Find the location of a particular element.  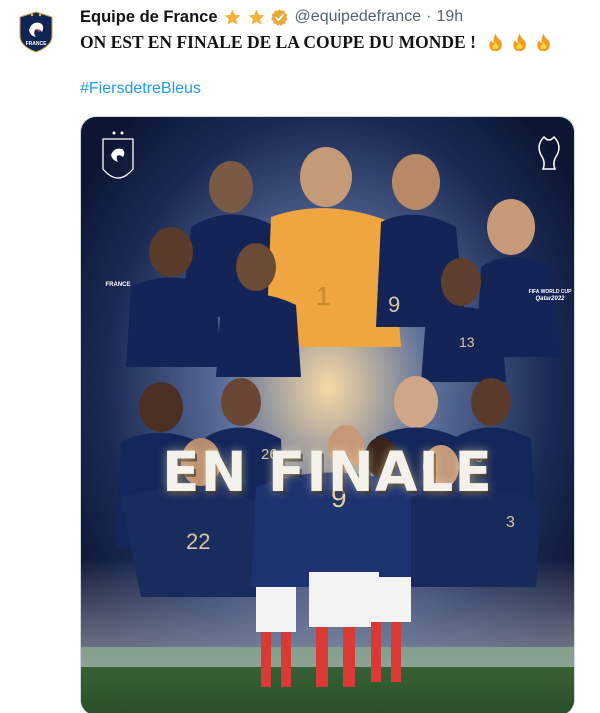

tweet-header: Equipe de France @equipedefrance · 19h is located at coordinates (271, 17).